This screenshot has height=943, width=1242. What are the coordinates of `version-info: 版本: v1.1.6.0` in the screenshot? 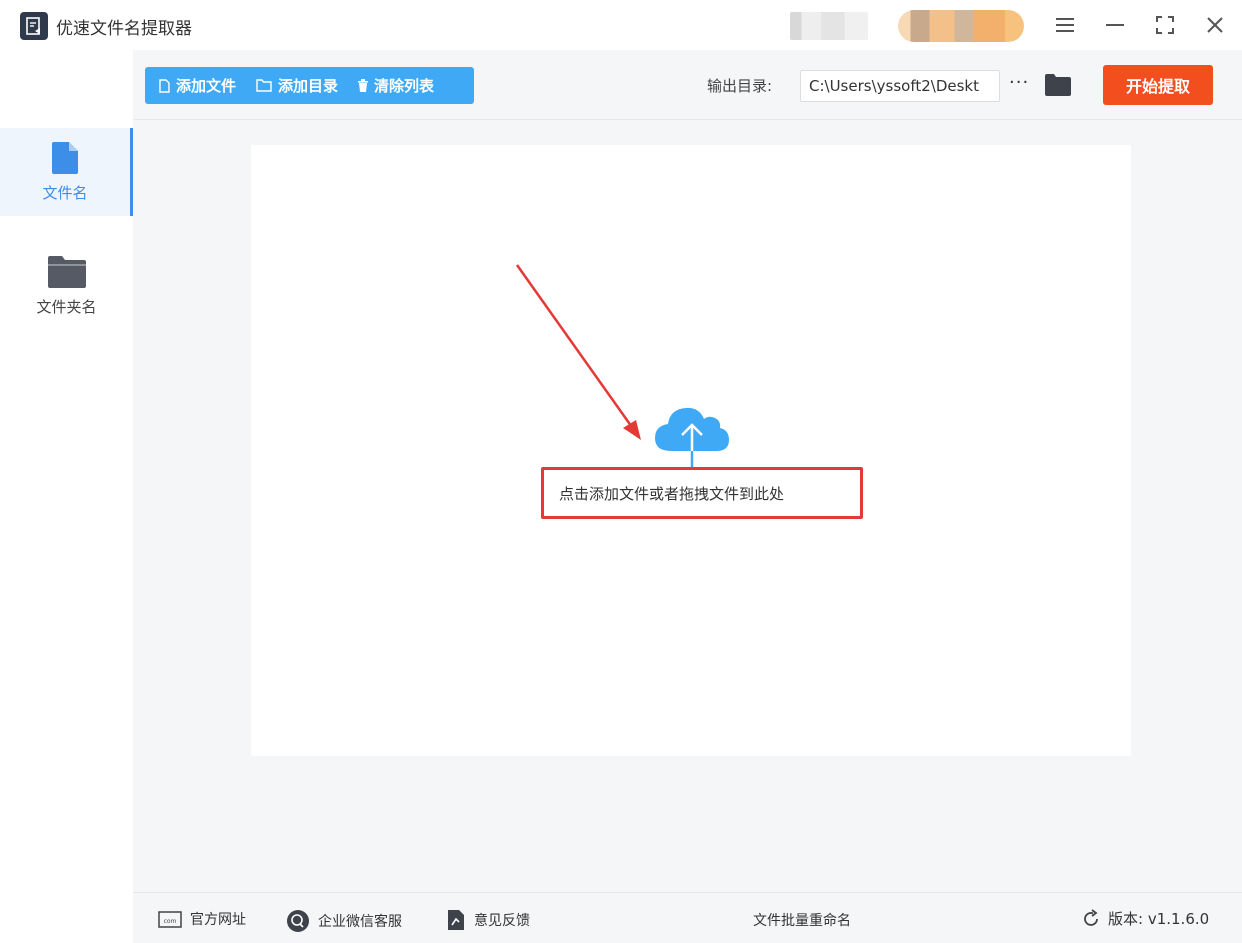 It's located at (1145, 918).